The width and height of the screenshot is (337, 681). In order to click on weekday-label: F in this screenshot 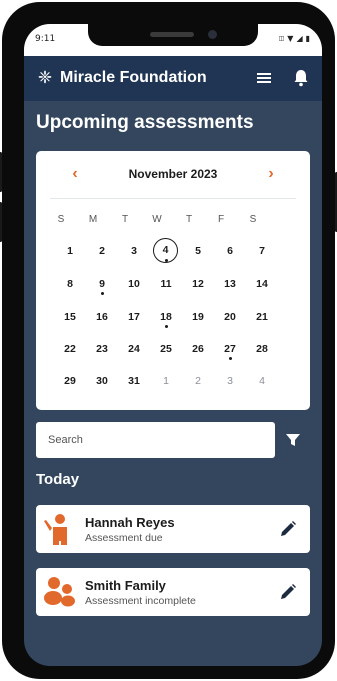, I will do `click(221, 219)`.